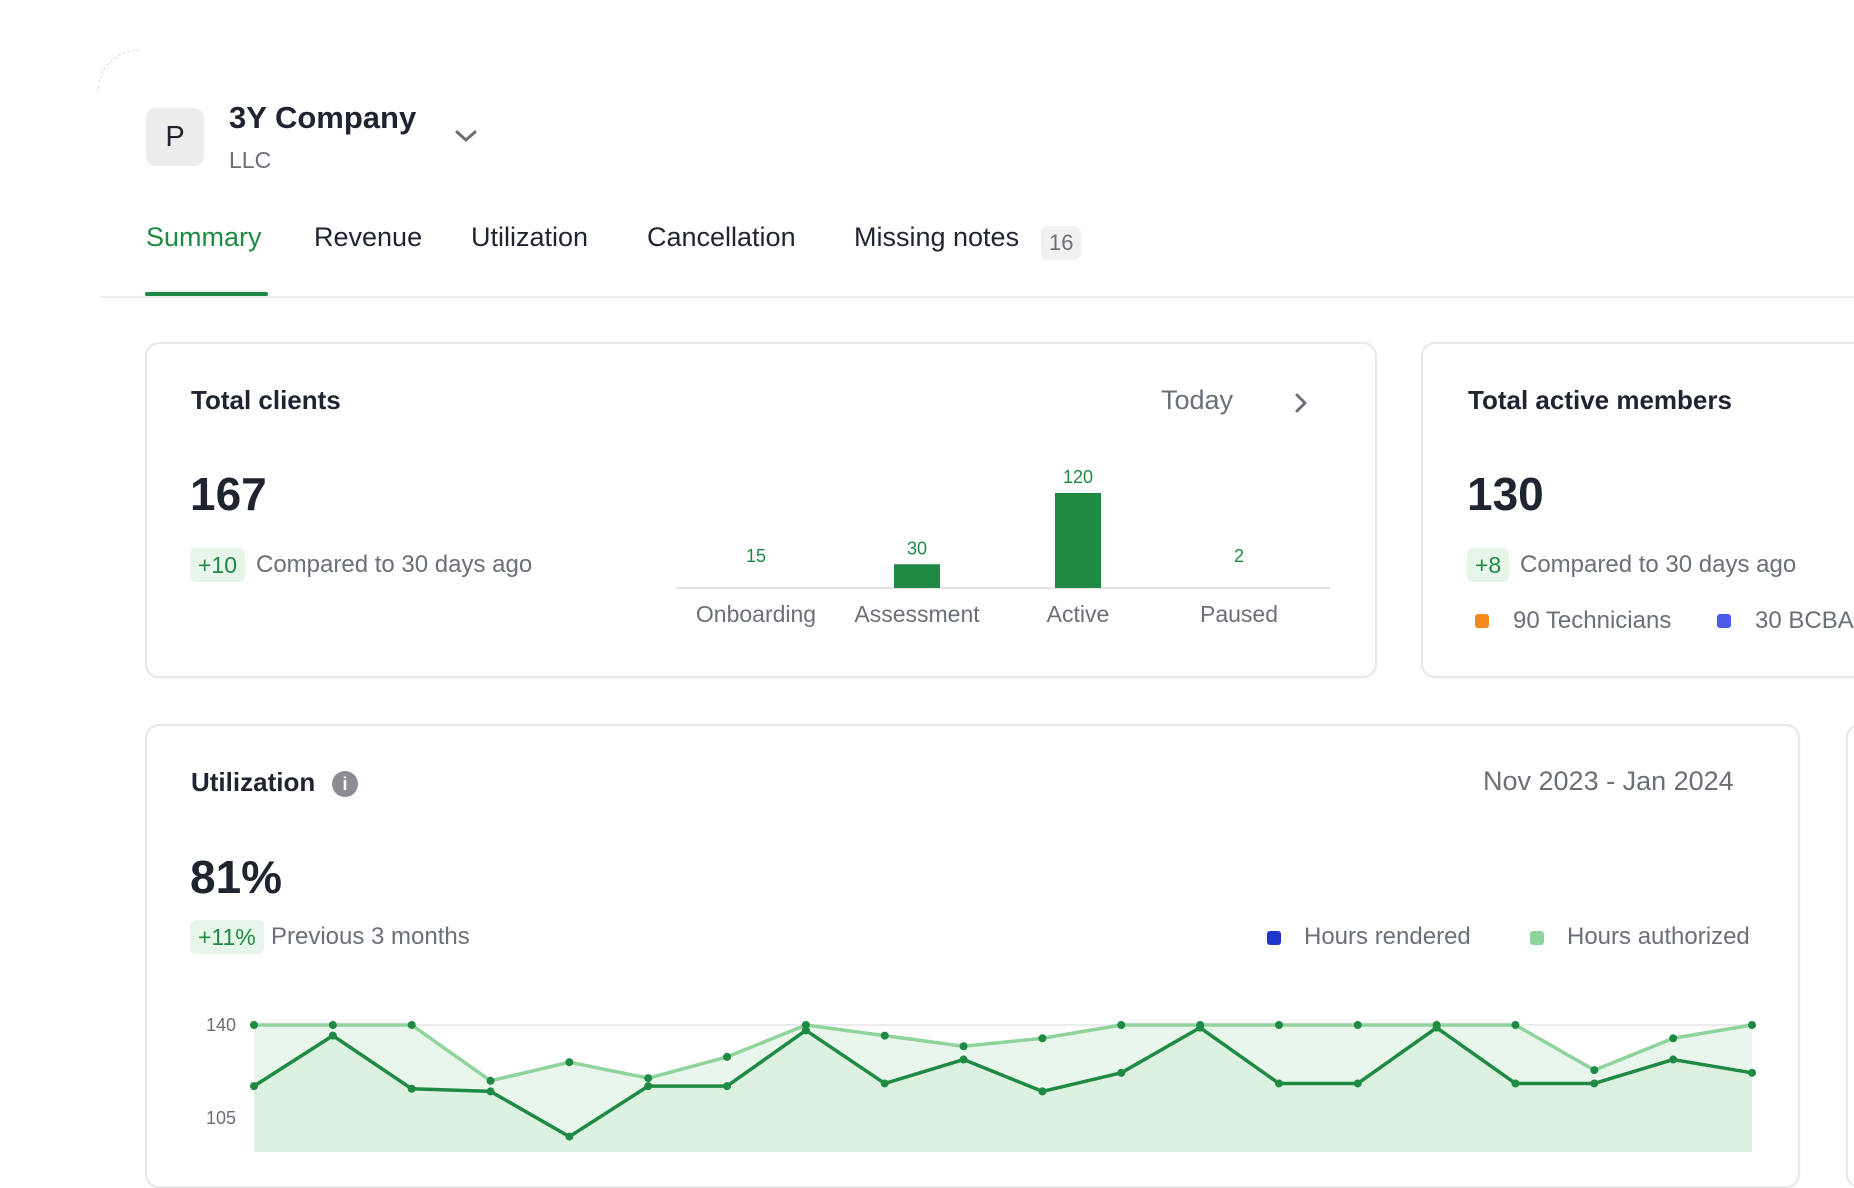 The height and width of the screenshot is (1188, 1854). I want to click on utilization-line-chart: 140 105, so click(981, 1083).